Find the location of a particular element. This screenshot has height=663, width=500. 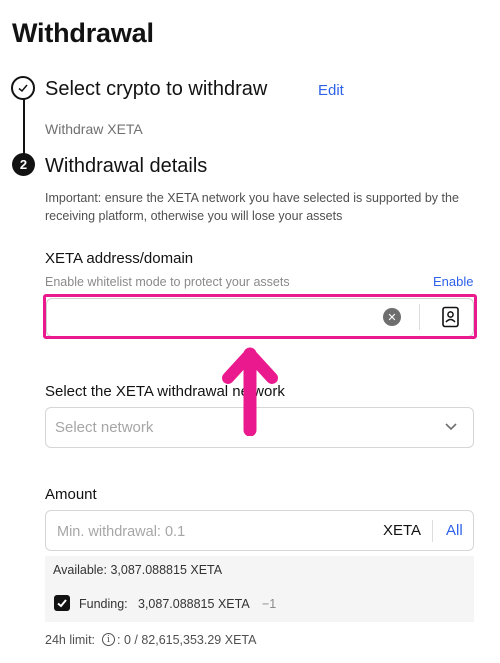

available-balance: Available: 3,087.088815 XETA is located at coordinates (138, 570).